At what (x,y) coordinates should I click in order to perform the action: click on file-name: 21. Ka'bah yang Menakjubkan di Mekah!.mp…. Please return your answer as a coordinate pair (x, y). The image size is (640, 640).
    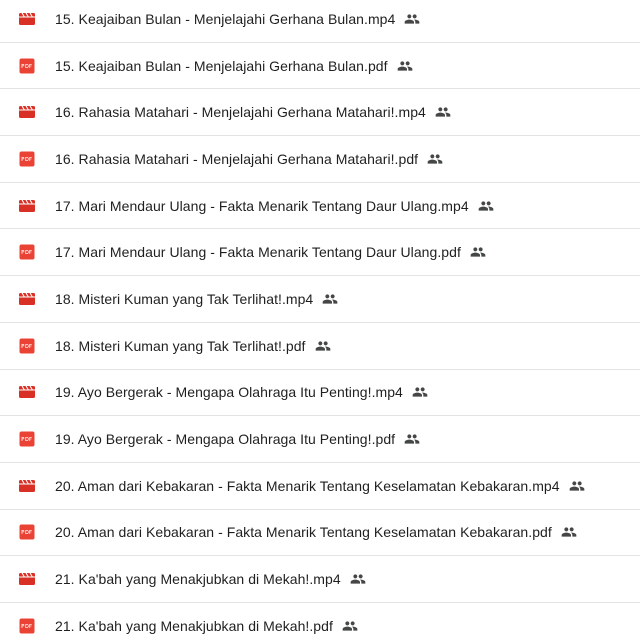
    Looking at the image, I should click on (198, 579).